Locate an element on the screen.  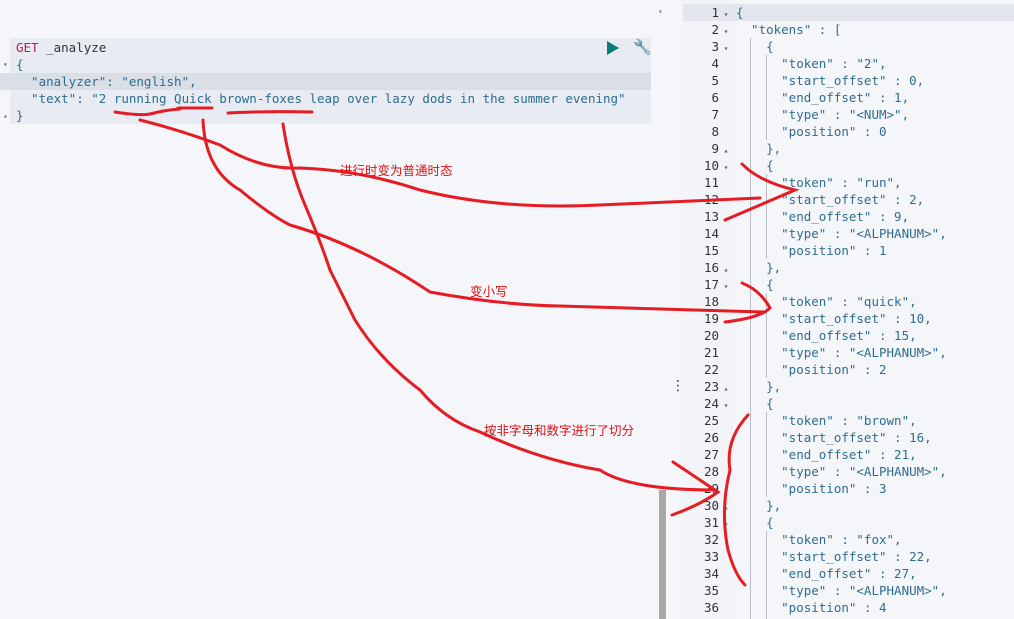
response-line: 19 "start_offset" : 10, is located at coordinates (848, 318).